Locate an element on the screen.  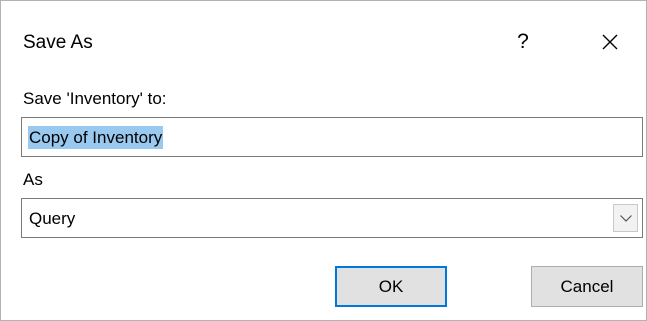
cancel-button: Cancel is located at coordinates (587, 286).